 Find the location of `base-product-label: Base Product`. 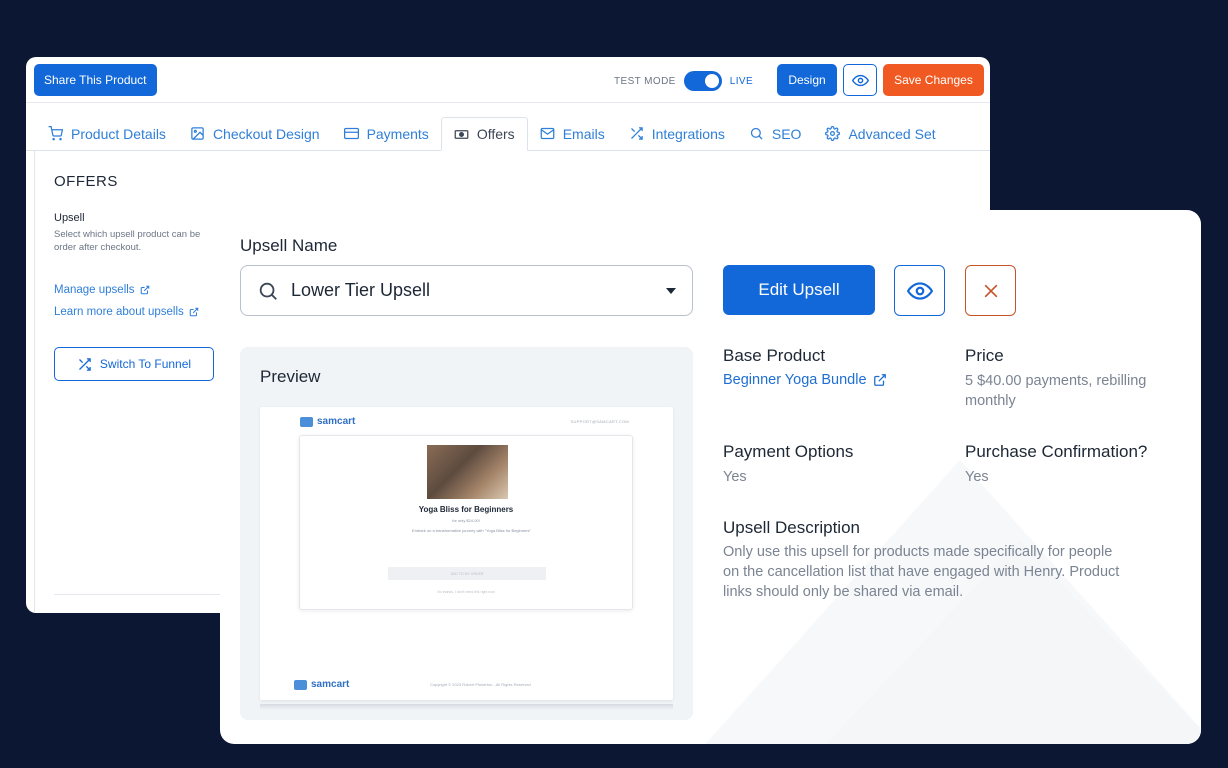

base-product-label: Base Product is located at coordinates (774, 355).